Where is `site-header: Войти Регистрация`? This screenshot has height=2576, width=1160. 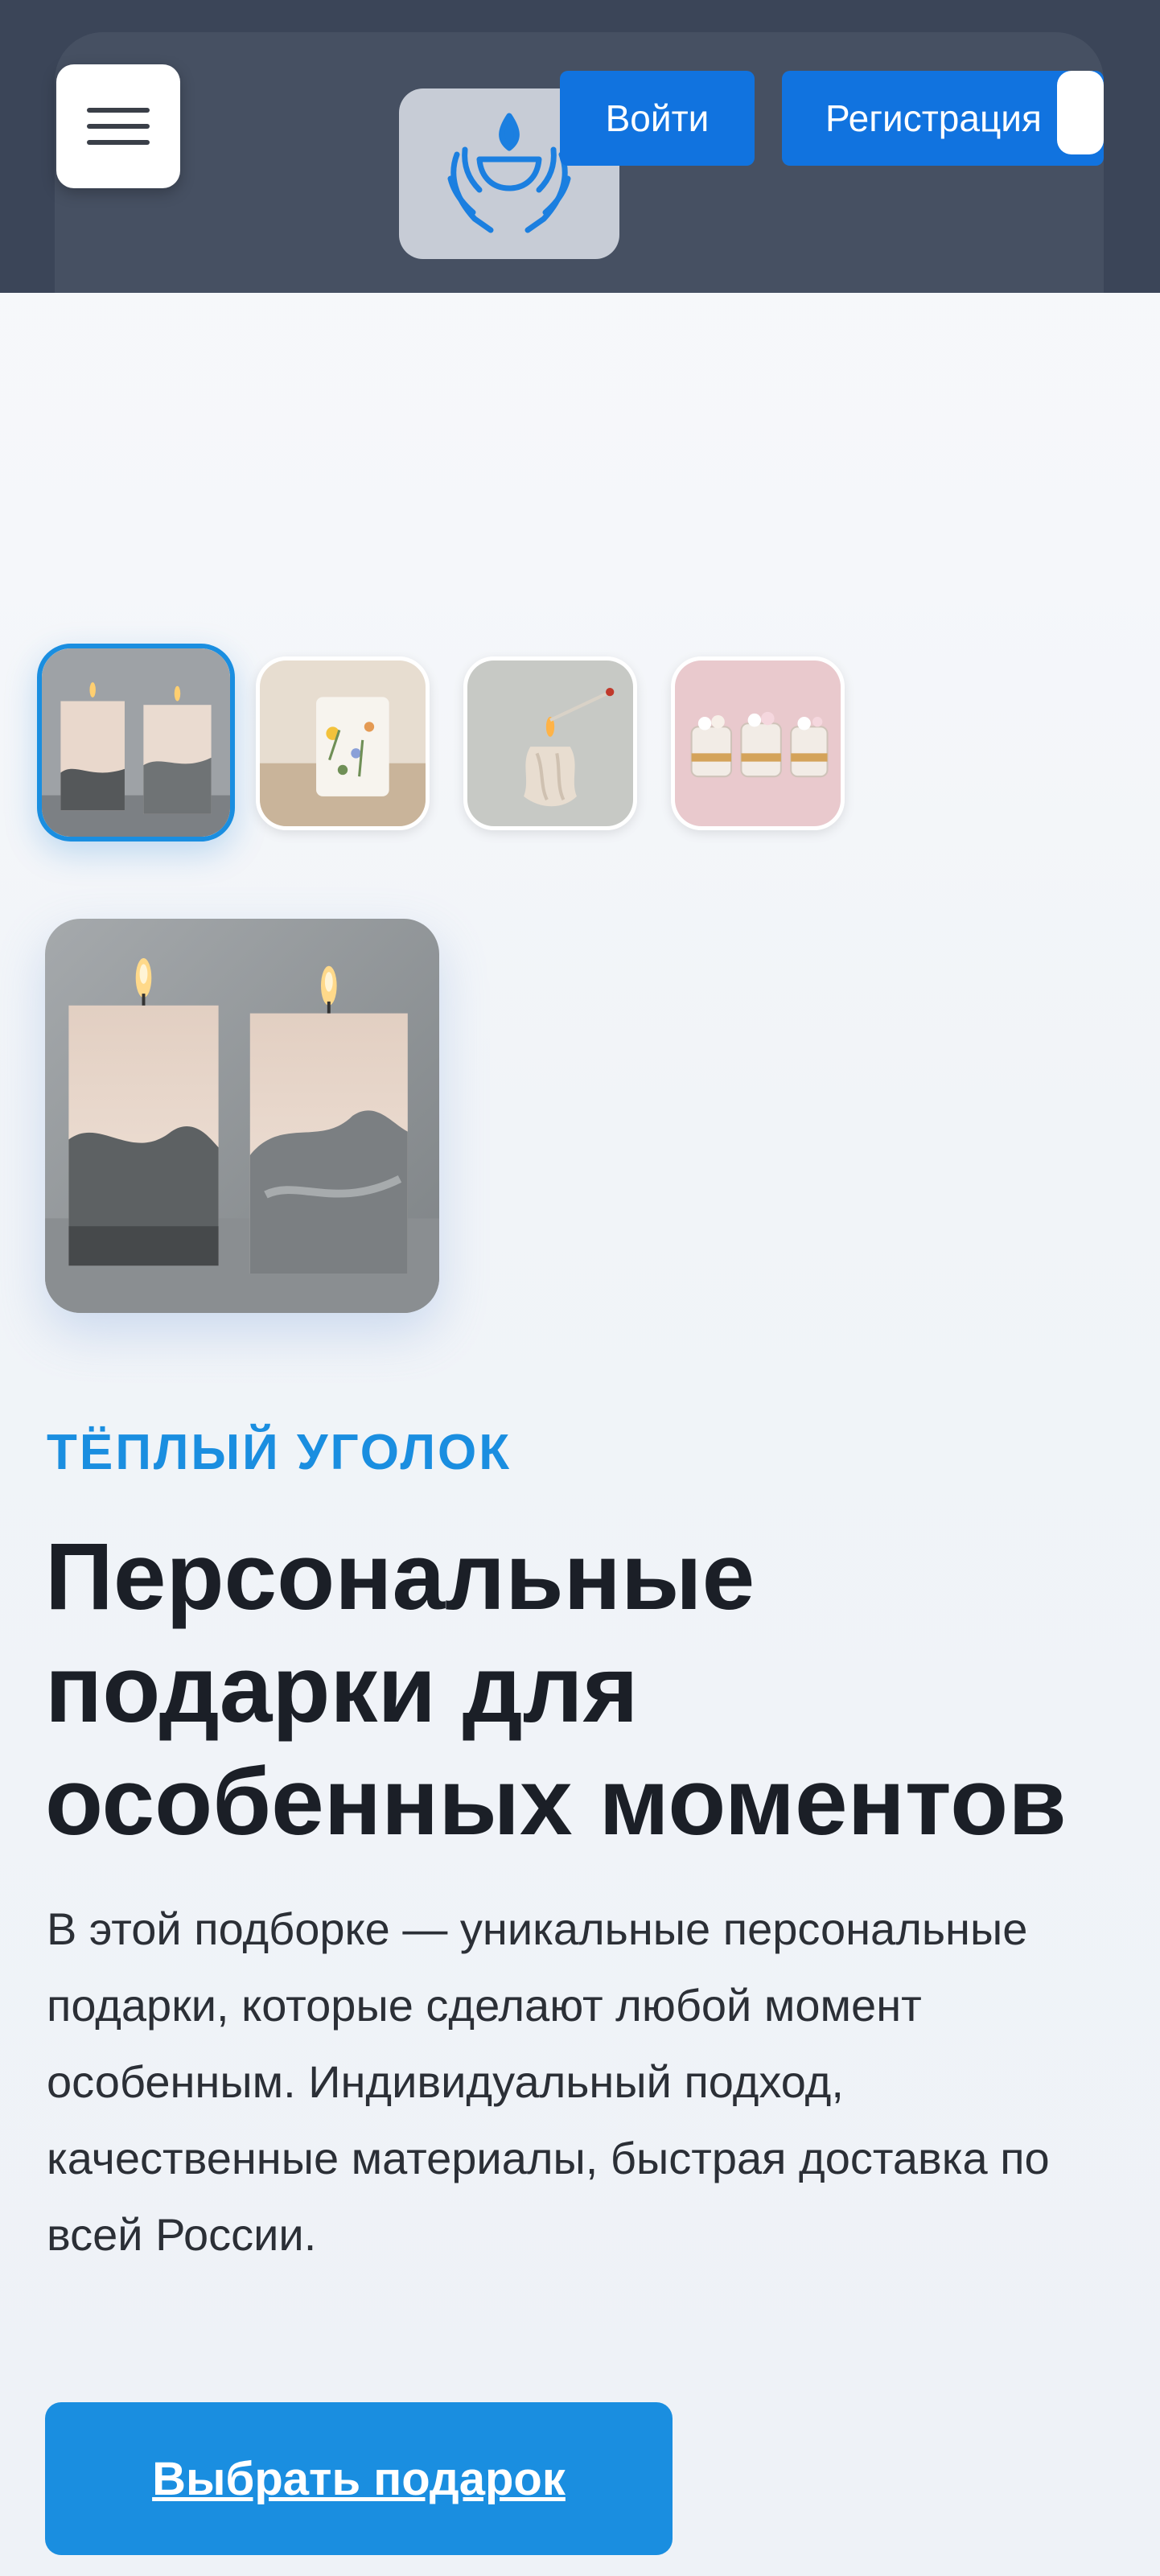
site-header: Войти Регистрация is located at coordinates (580, 146).